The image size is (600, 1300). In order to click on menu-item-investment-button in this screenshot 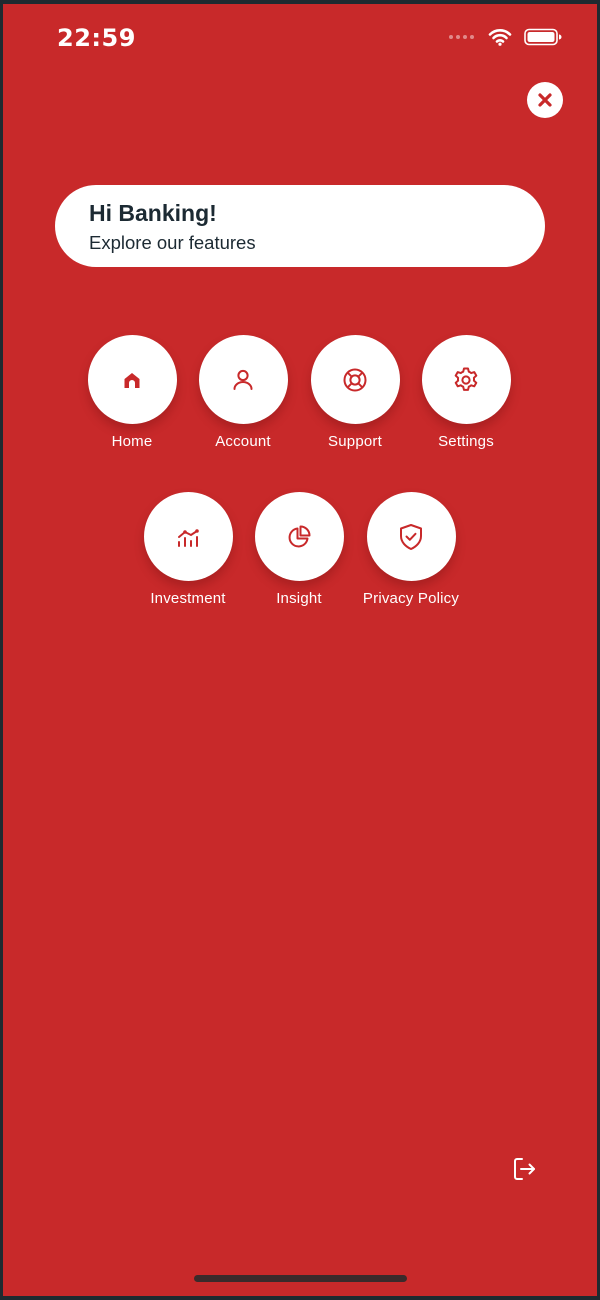, I will do `click(188, 536)`.